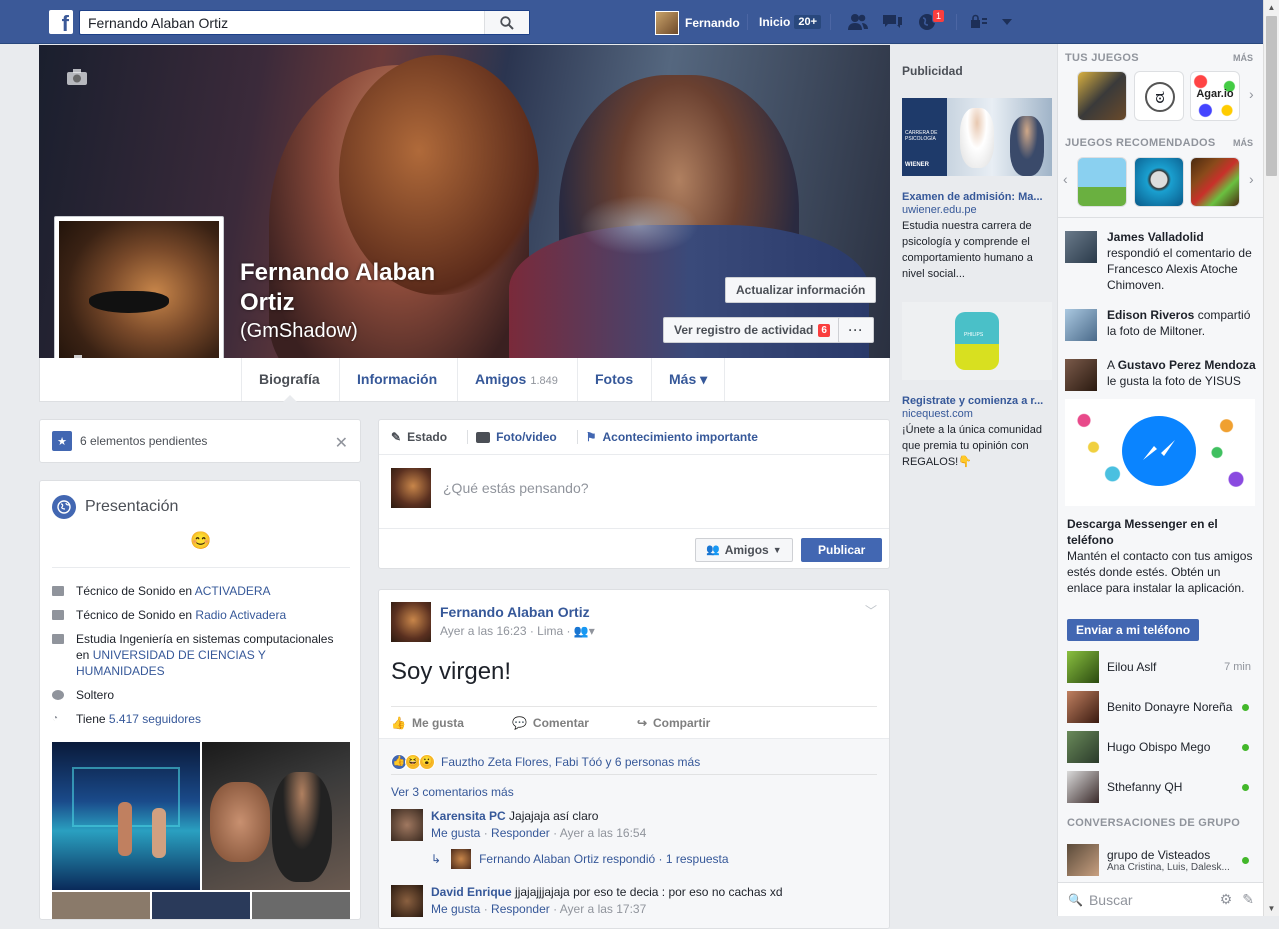 Image resolution: width=1279 pixels, height=929 pixels. Describe the element at coordinates (439, 723) in the screenshot. I see `like-button: 👍 Me gusta` at that location.